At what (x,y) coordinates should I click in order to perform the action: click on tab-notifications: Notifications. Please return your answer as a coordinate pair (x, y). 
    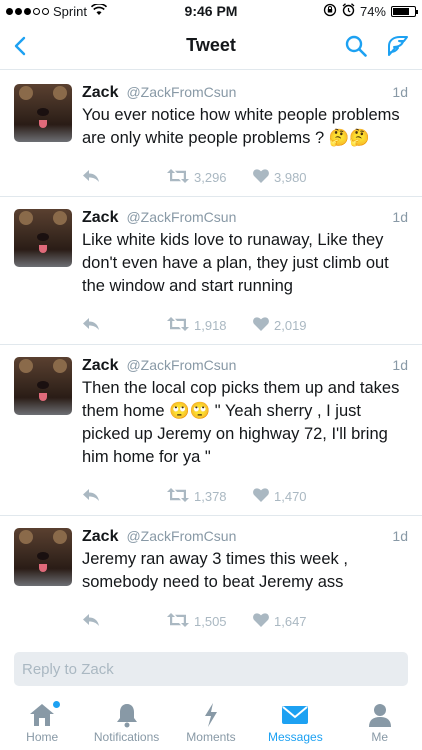
    Looking at the image, I should click on (127, 722).